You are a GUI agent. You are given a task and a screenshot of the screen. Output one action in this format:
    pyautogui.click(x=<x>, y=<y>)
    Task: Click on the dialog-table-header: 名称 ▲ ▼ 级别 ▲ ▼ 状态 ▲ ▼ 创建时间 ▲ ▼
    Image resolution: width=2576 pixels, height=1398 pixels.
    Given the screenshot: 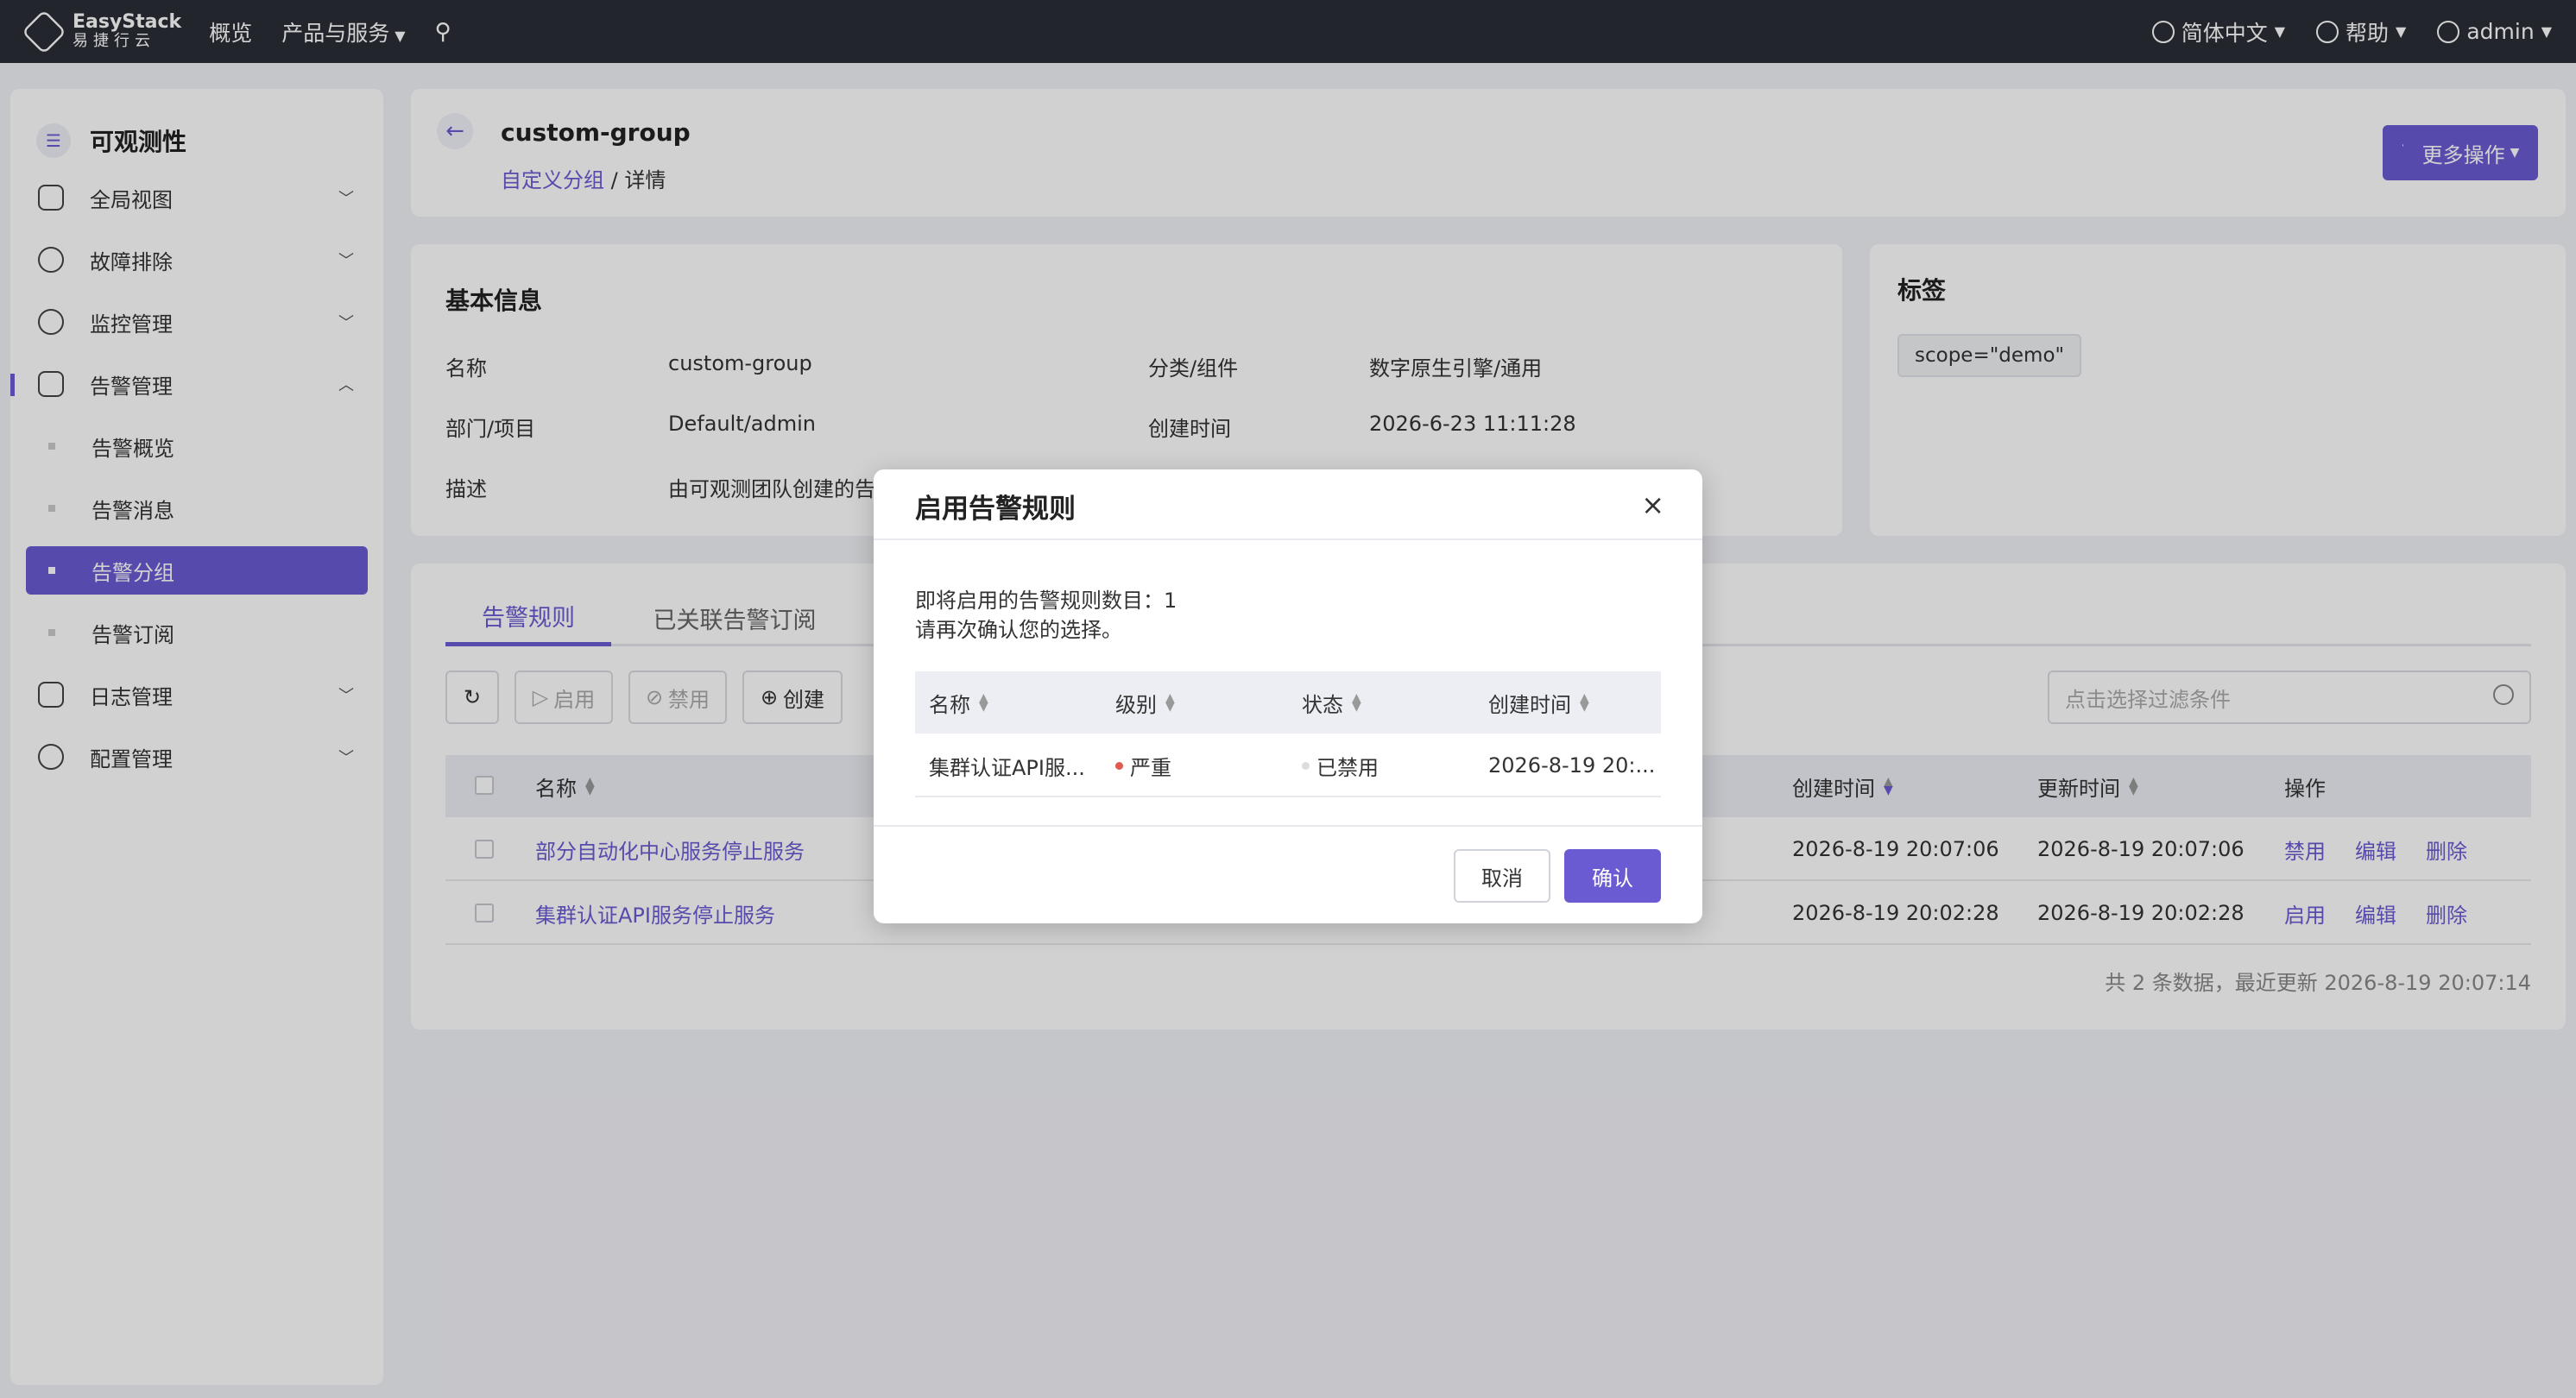 What is the action you would take?
    pyautogui.click(x=1288, y=703)
    